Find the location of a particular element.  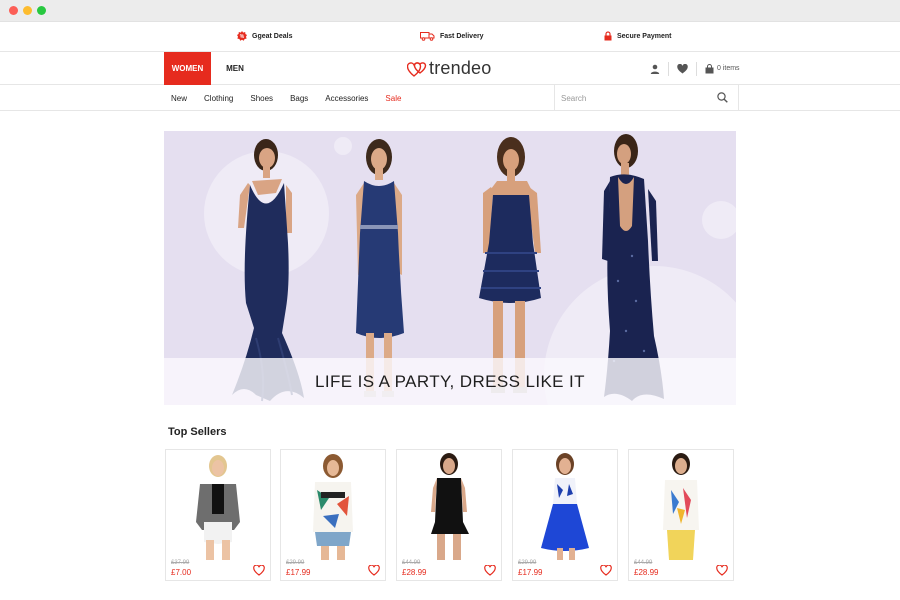

product-card: £37.99 £7.00 is located at coordinates (218, 515).